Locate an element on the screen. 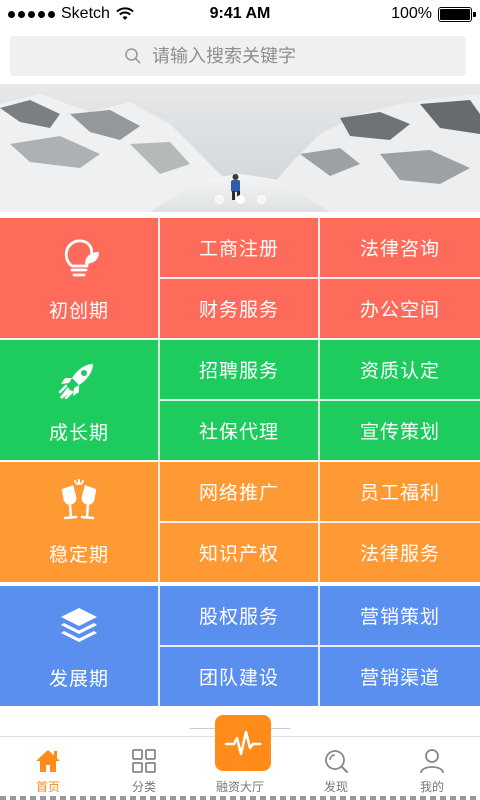  pager-dot-active is located at coordinates (240, 199).